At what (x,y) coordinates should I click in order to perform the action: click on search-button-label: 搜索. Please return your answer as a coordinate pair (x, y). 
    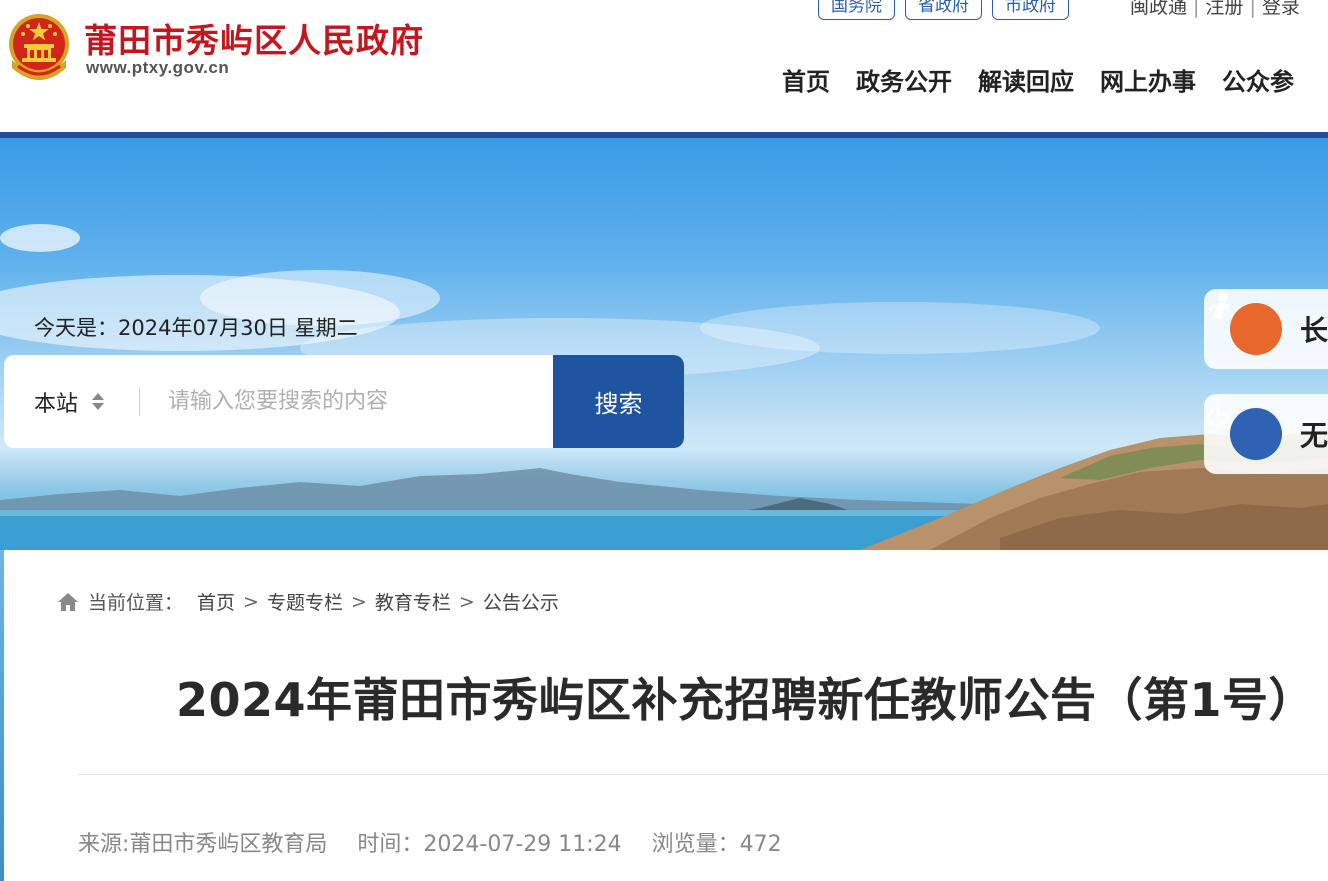
    Looking at the image, I should click on (618, 404).